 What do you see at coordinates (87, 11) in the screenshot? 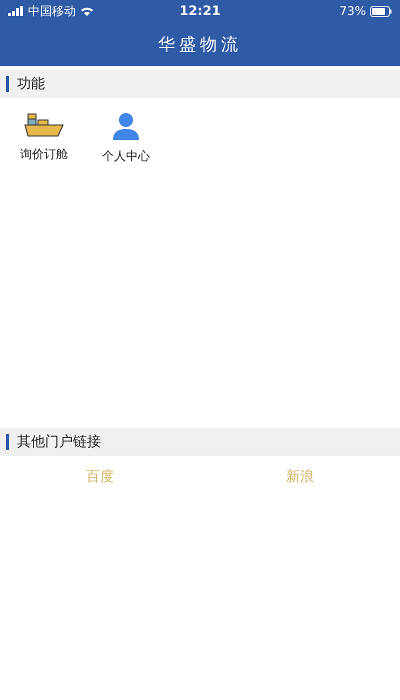
I see `wifi-icon` at bounding box center [87, 11].